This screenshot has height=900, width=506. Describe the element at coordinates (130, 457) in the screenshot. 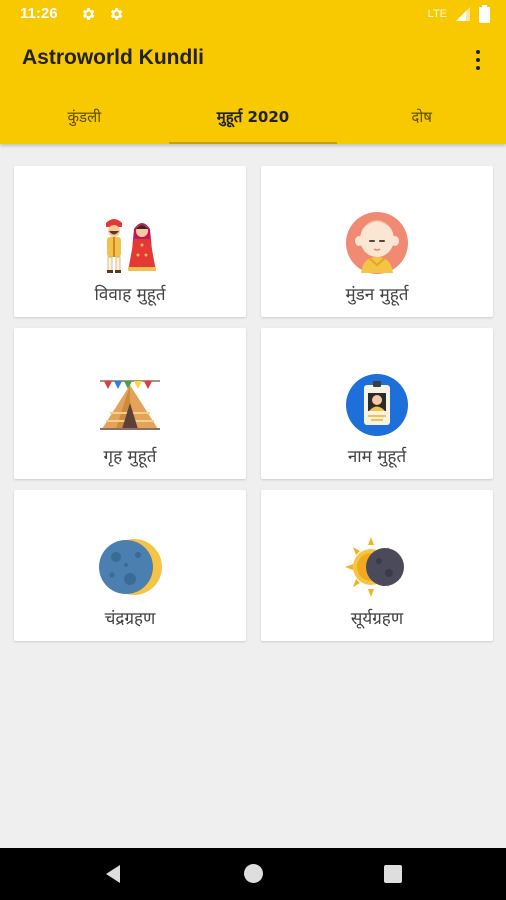

I see `card-label: गृह मुहूर्त` at that location.